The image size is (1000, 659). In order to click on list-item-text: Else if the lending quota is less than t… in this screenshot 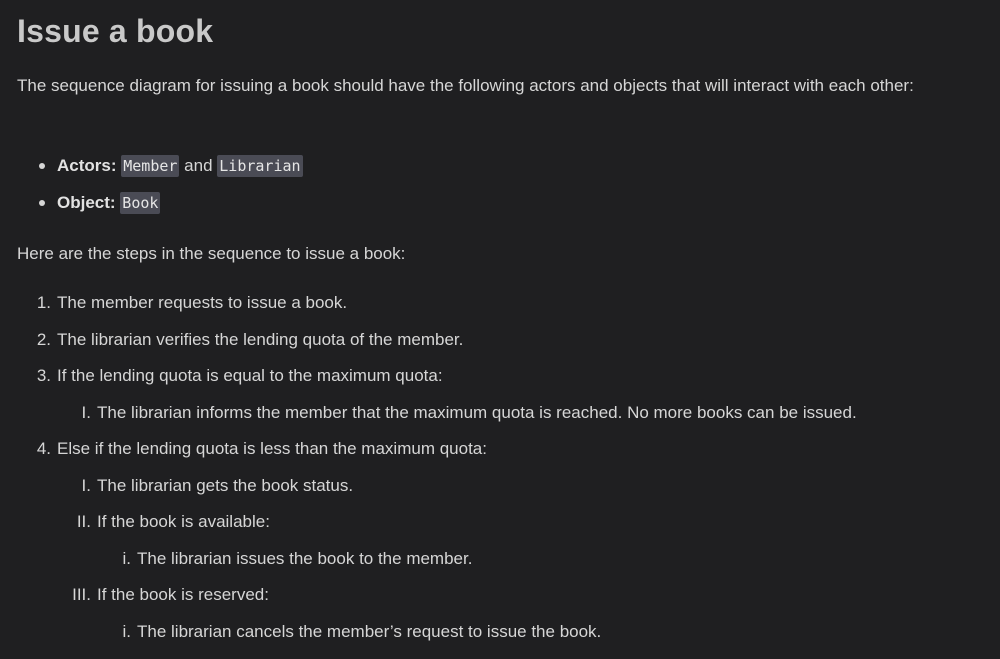, I will do `click(272, 448)`.